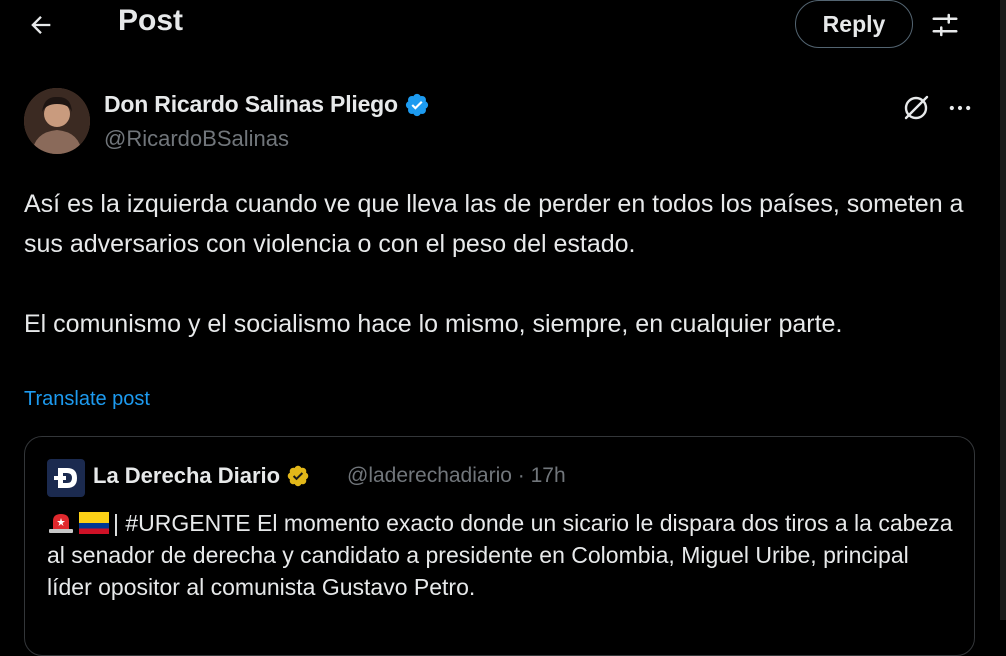 The image size is (1006, 656). I want to click on author-name: Don Ricardo Salinas Pliego, so click(267, 104).